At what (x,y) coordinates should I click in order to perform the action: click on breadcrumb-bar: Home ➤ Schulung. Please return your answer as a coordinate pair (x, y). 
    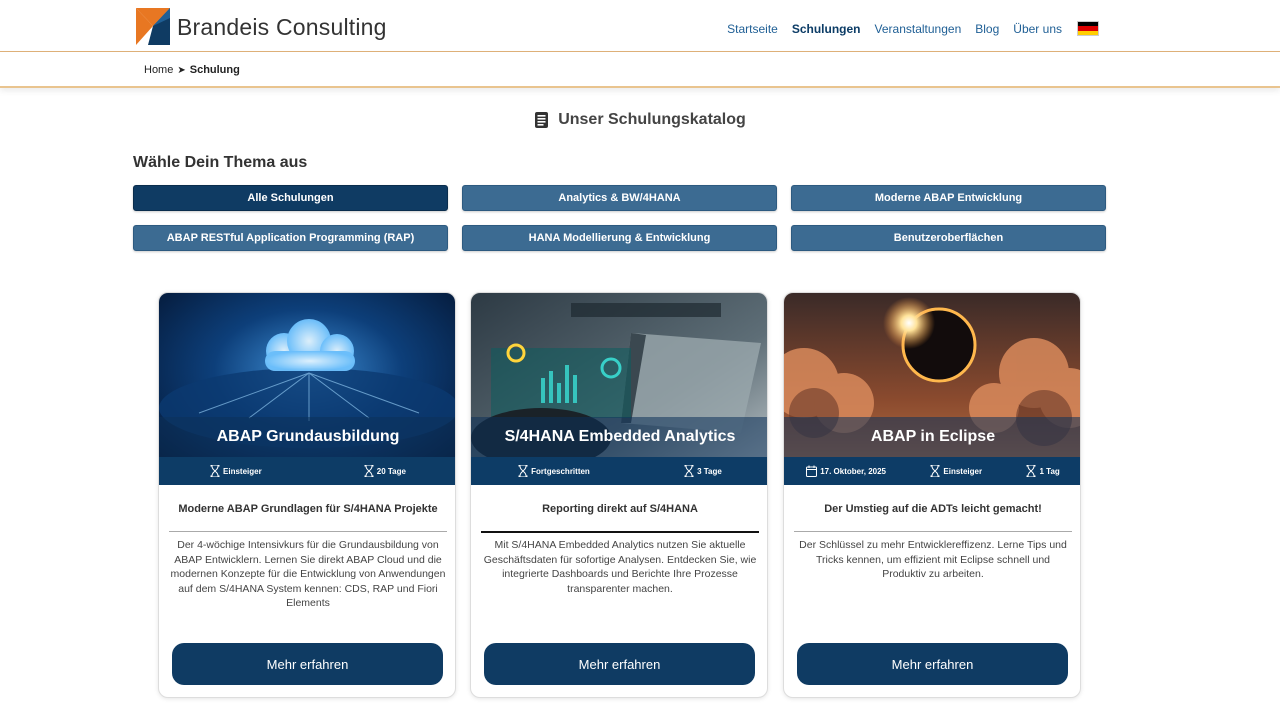
    Looking at the image, I should click on (640, 70).